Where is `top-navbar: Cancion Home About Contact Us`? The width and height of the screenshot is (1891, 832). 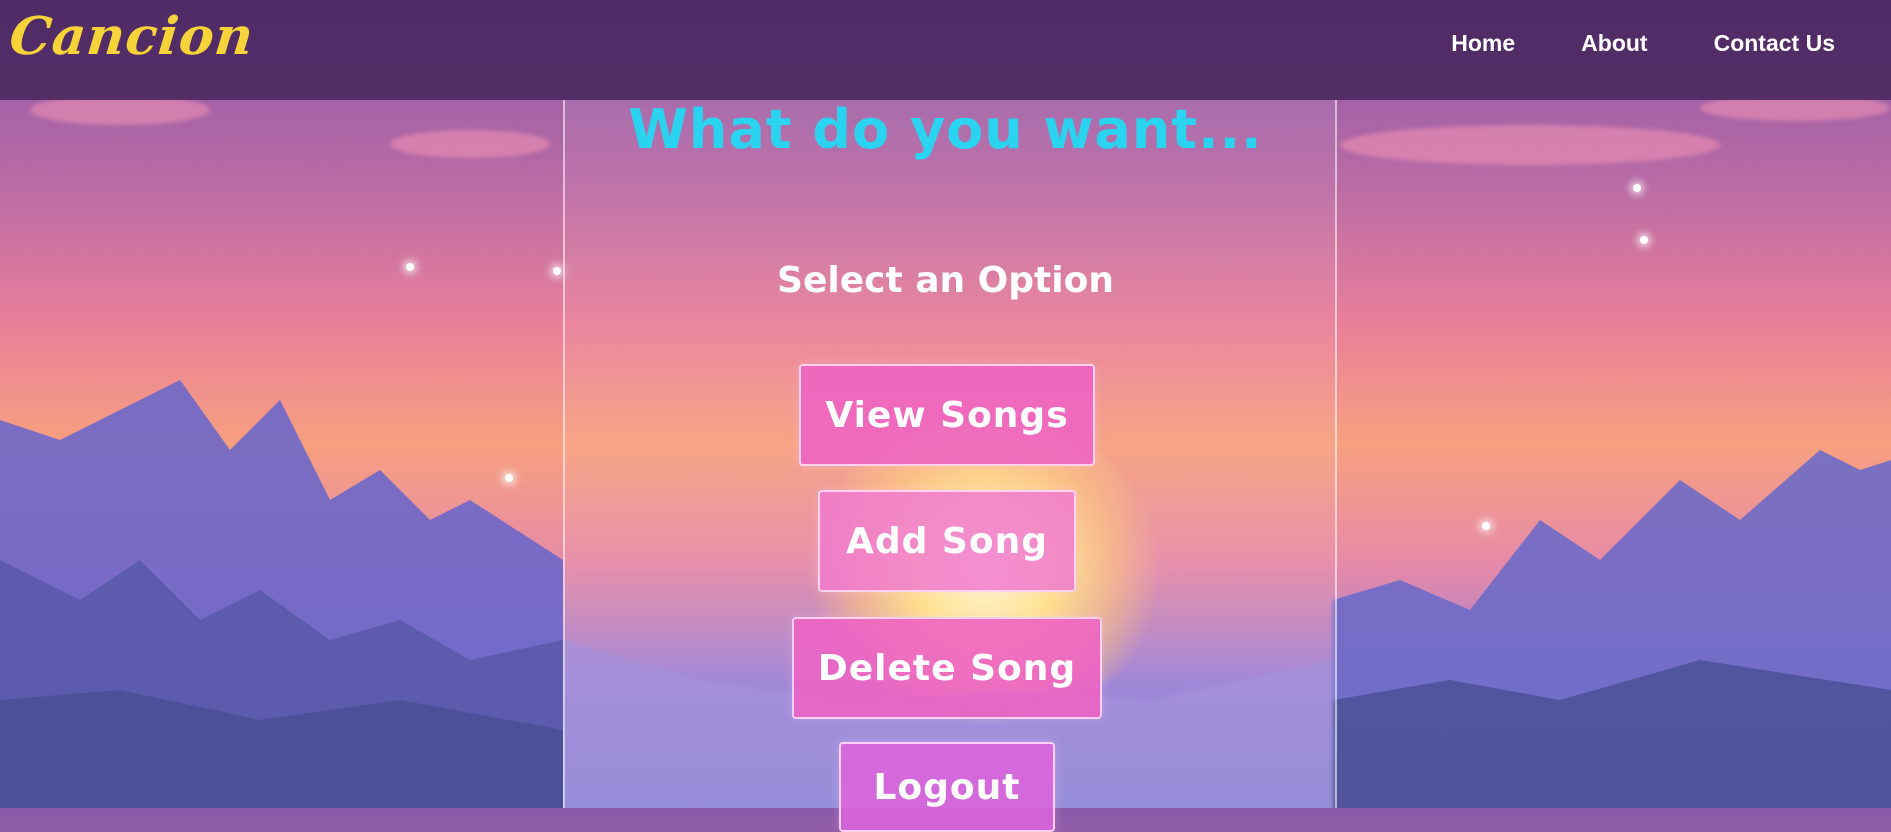 top-navbar: Cancion Home About Contact Us is located at coordinates (945, 50).